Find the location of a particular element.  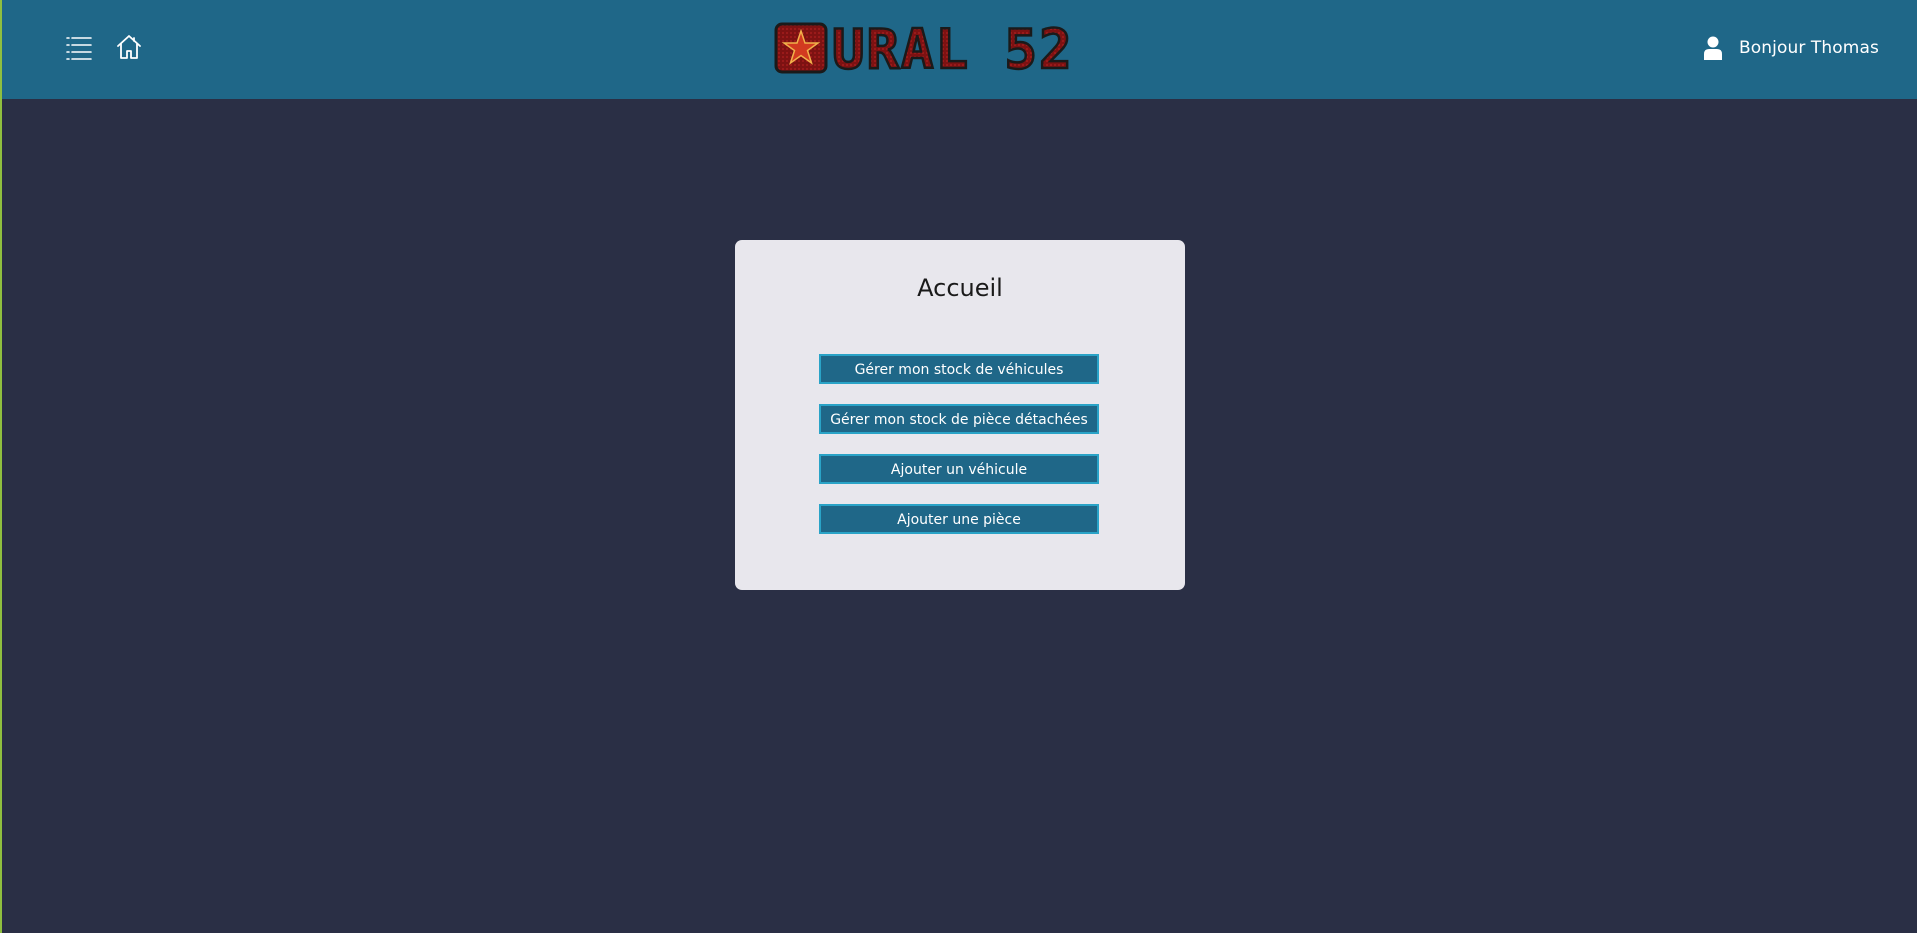

top-header: URAL 52 Bonjour Thomas is located at coordinates (959, 49).